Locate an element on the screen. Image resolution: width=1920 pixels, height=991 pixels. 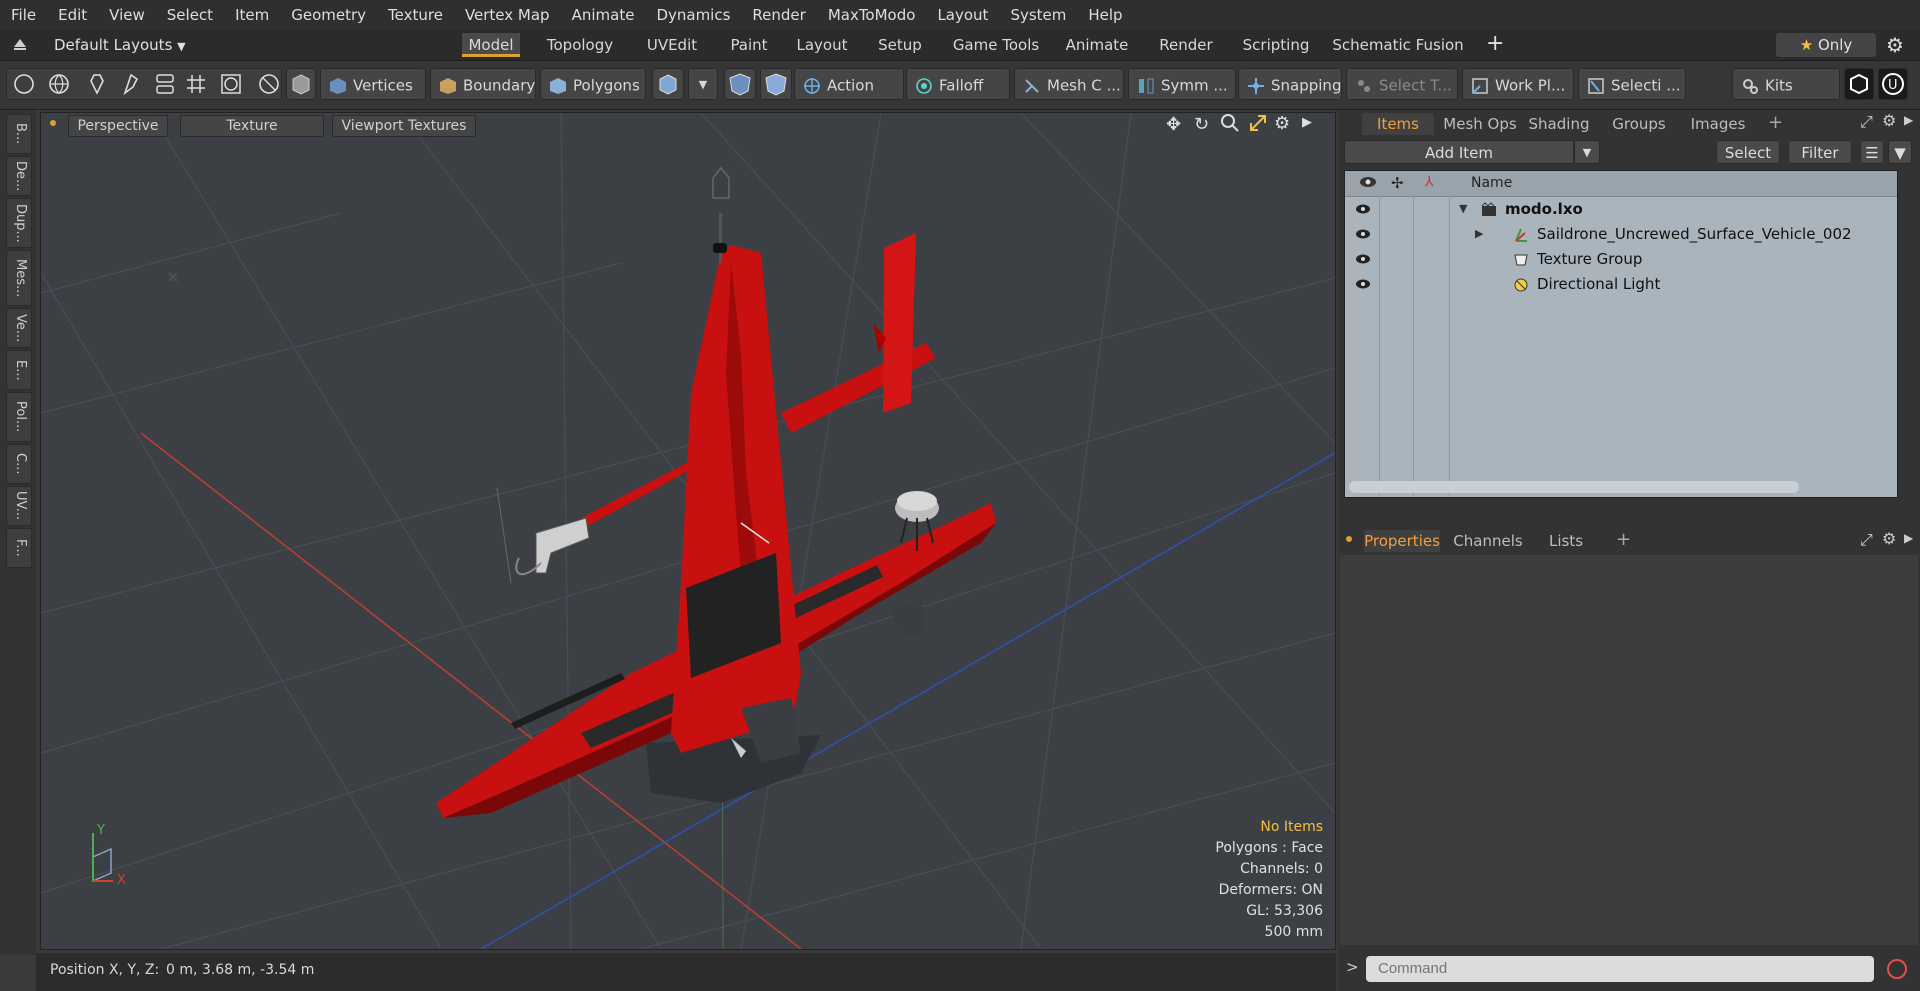
rotate-view-icon: ↻ is located at coordinates (1201, 124).